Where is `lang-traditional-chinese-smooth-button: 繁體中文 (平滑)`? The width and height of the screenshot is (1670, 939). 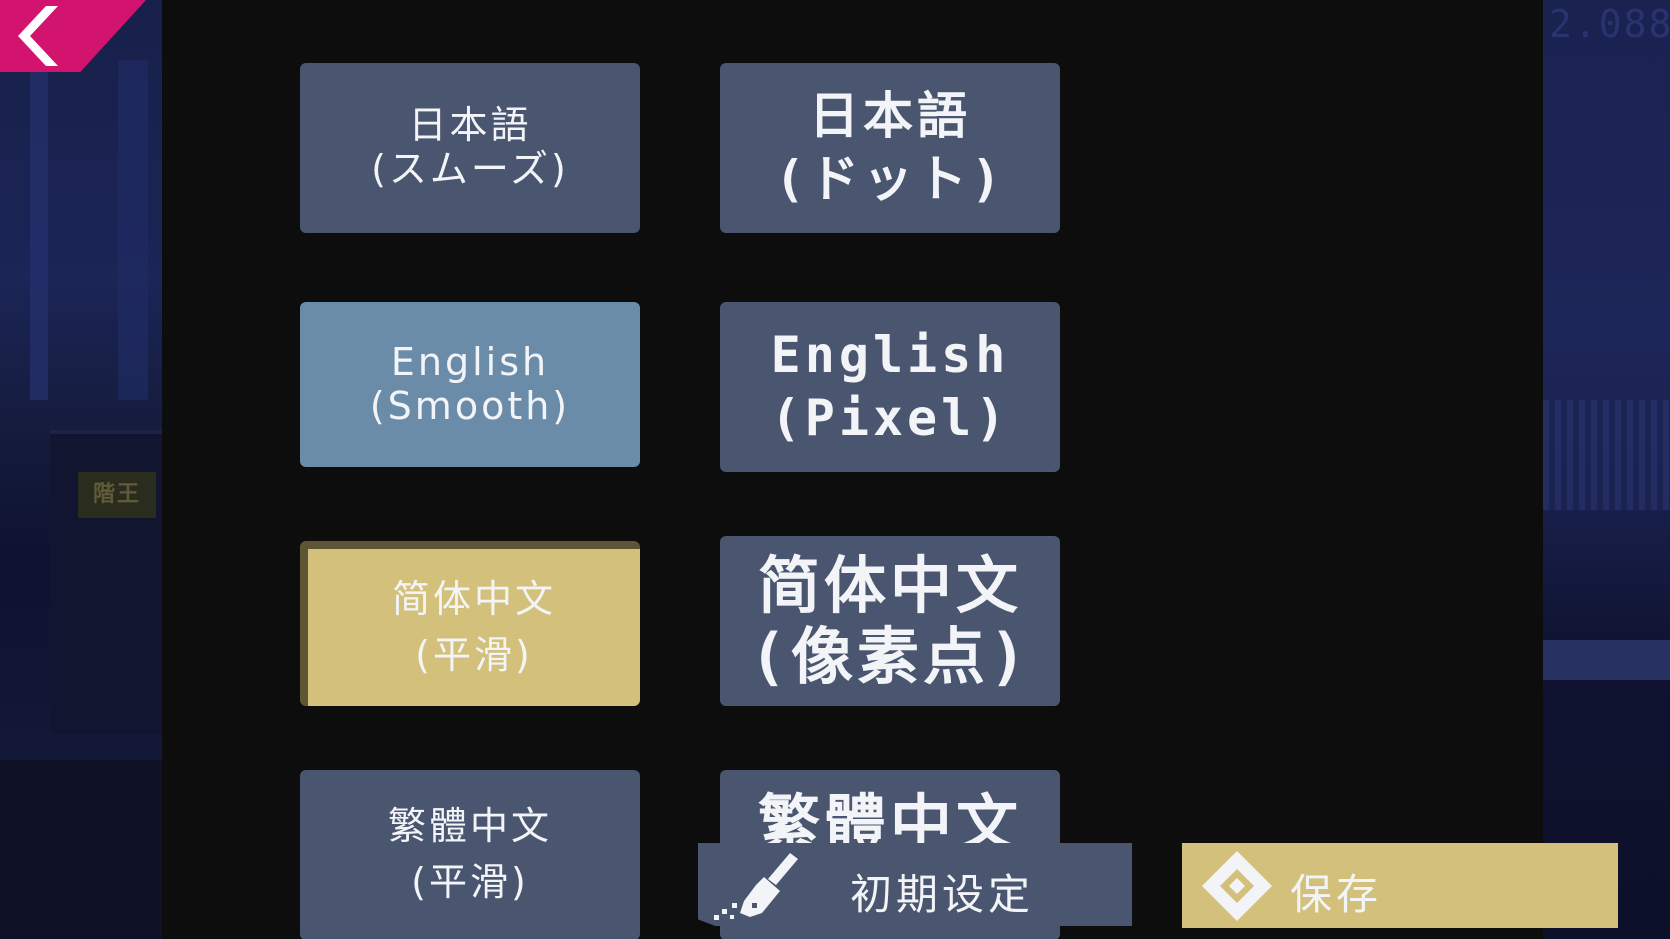 lang-traditional-chinese-smooth-button: 繁體中文 (平滑) is located at coordinates (470, 854).